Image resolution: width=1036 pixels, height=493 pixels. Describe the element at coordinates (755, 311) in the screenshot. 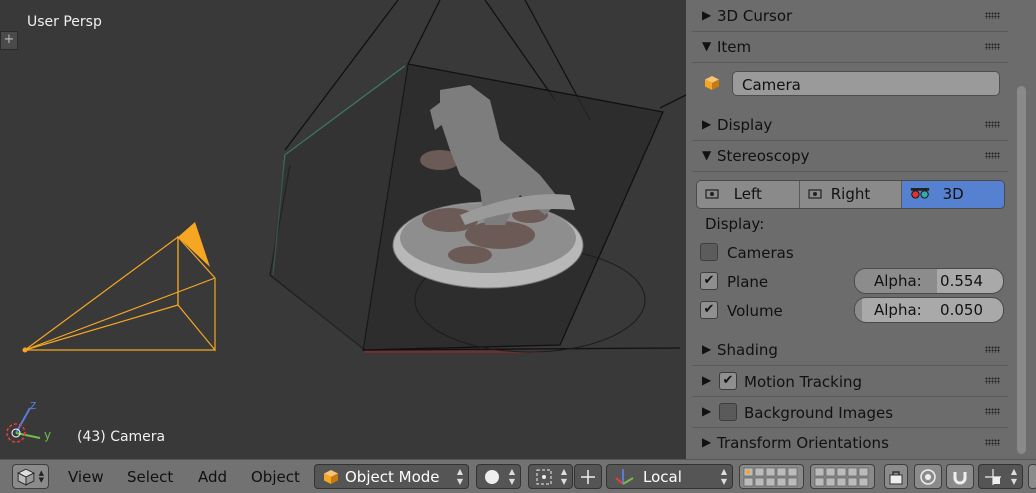

I see `volume-label: Volume` at that location.